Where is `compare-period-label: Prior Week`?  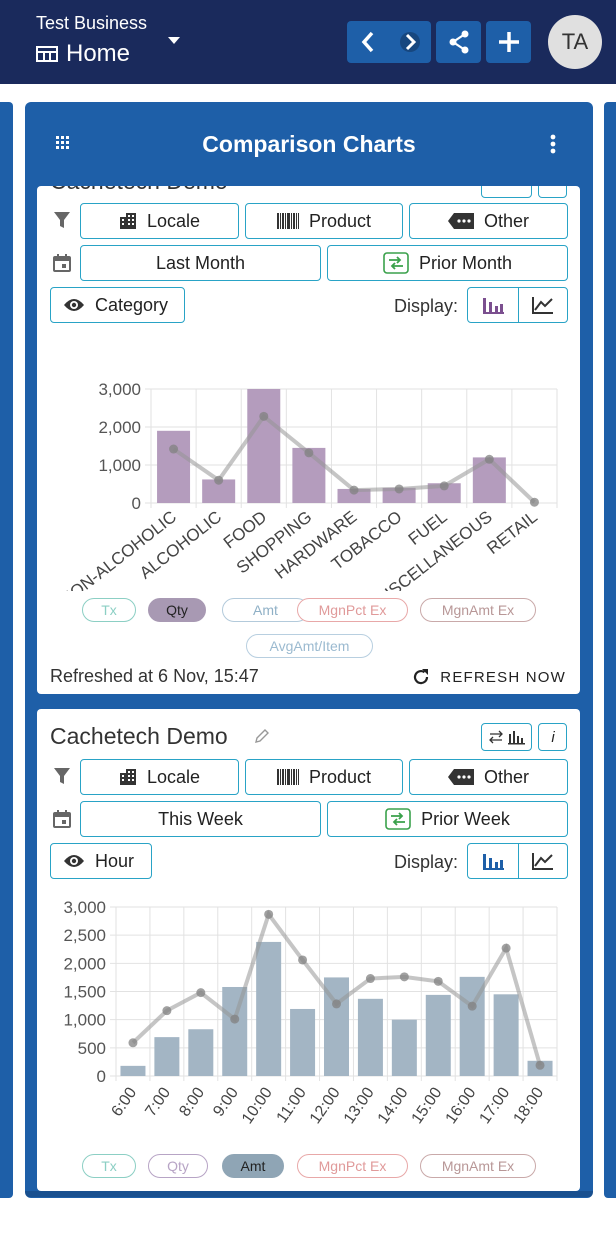
compare-period-label: Prior Week is located at coordinates (465, 818).